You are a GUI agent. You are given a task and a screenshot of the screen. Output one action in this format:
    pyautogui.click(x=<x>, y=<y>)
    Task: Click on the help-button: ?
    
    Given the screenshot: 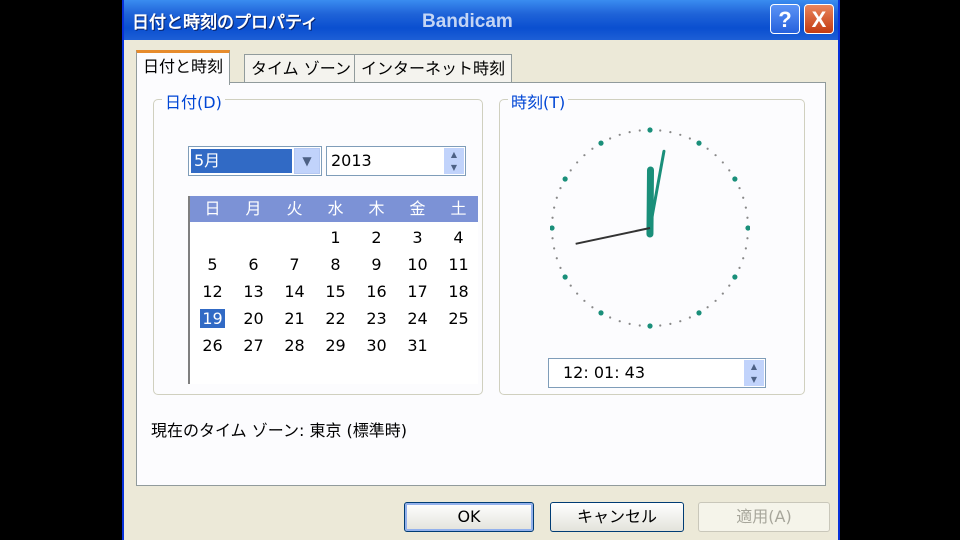 What is the action you would take?
    pyautogui.click(x=785, y=19)
    